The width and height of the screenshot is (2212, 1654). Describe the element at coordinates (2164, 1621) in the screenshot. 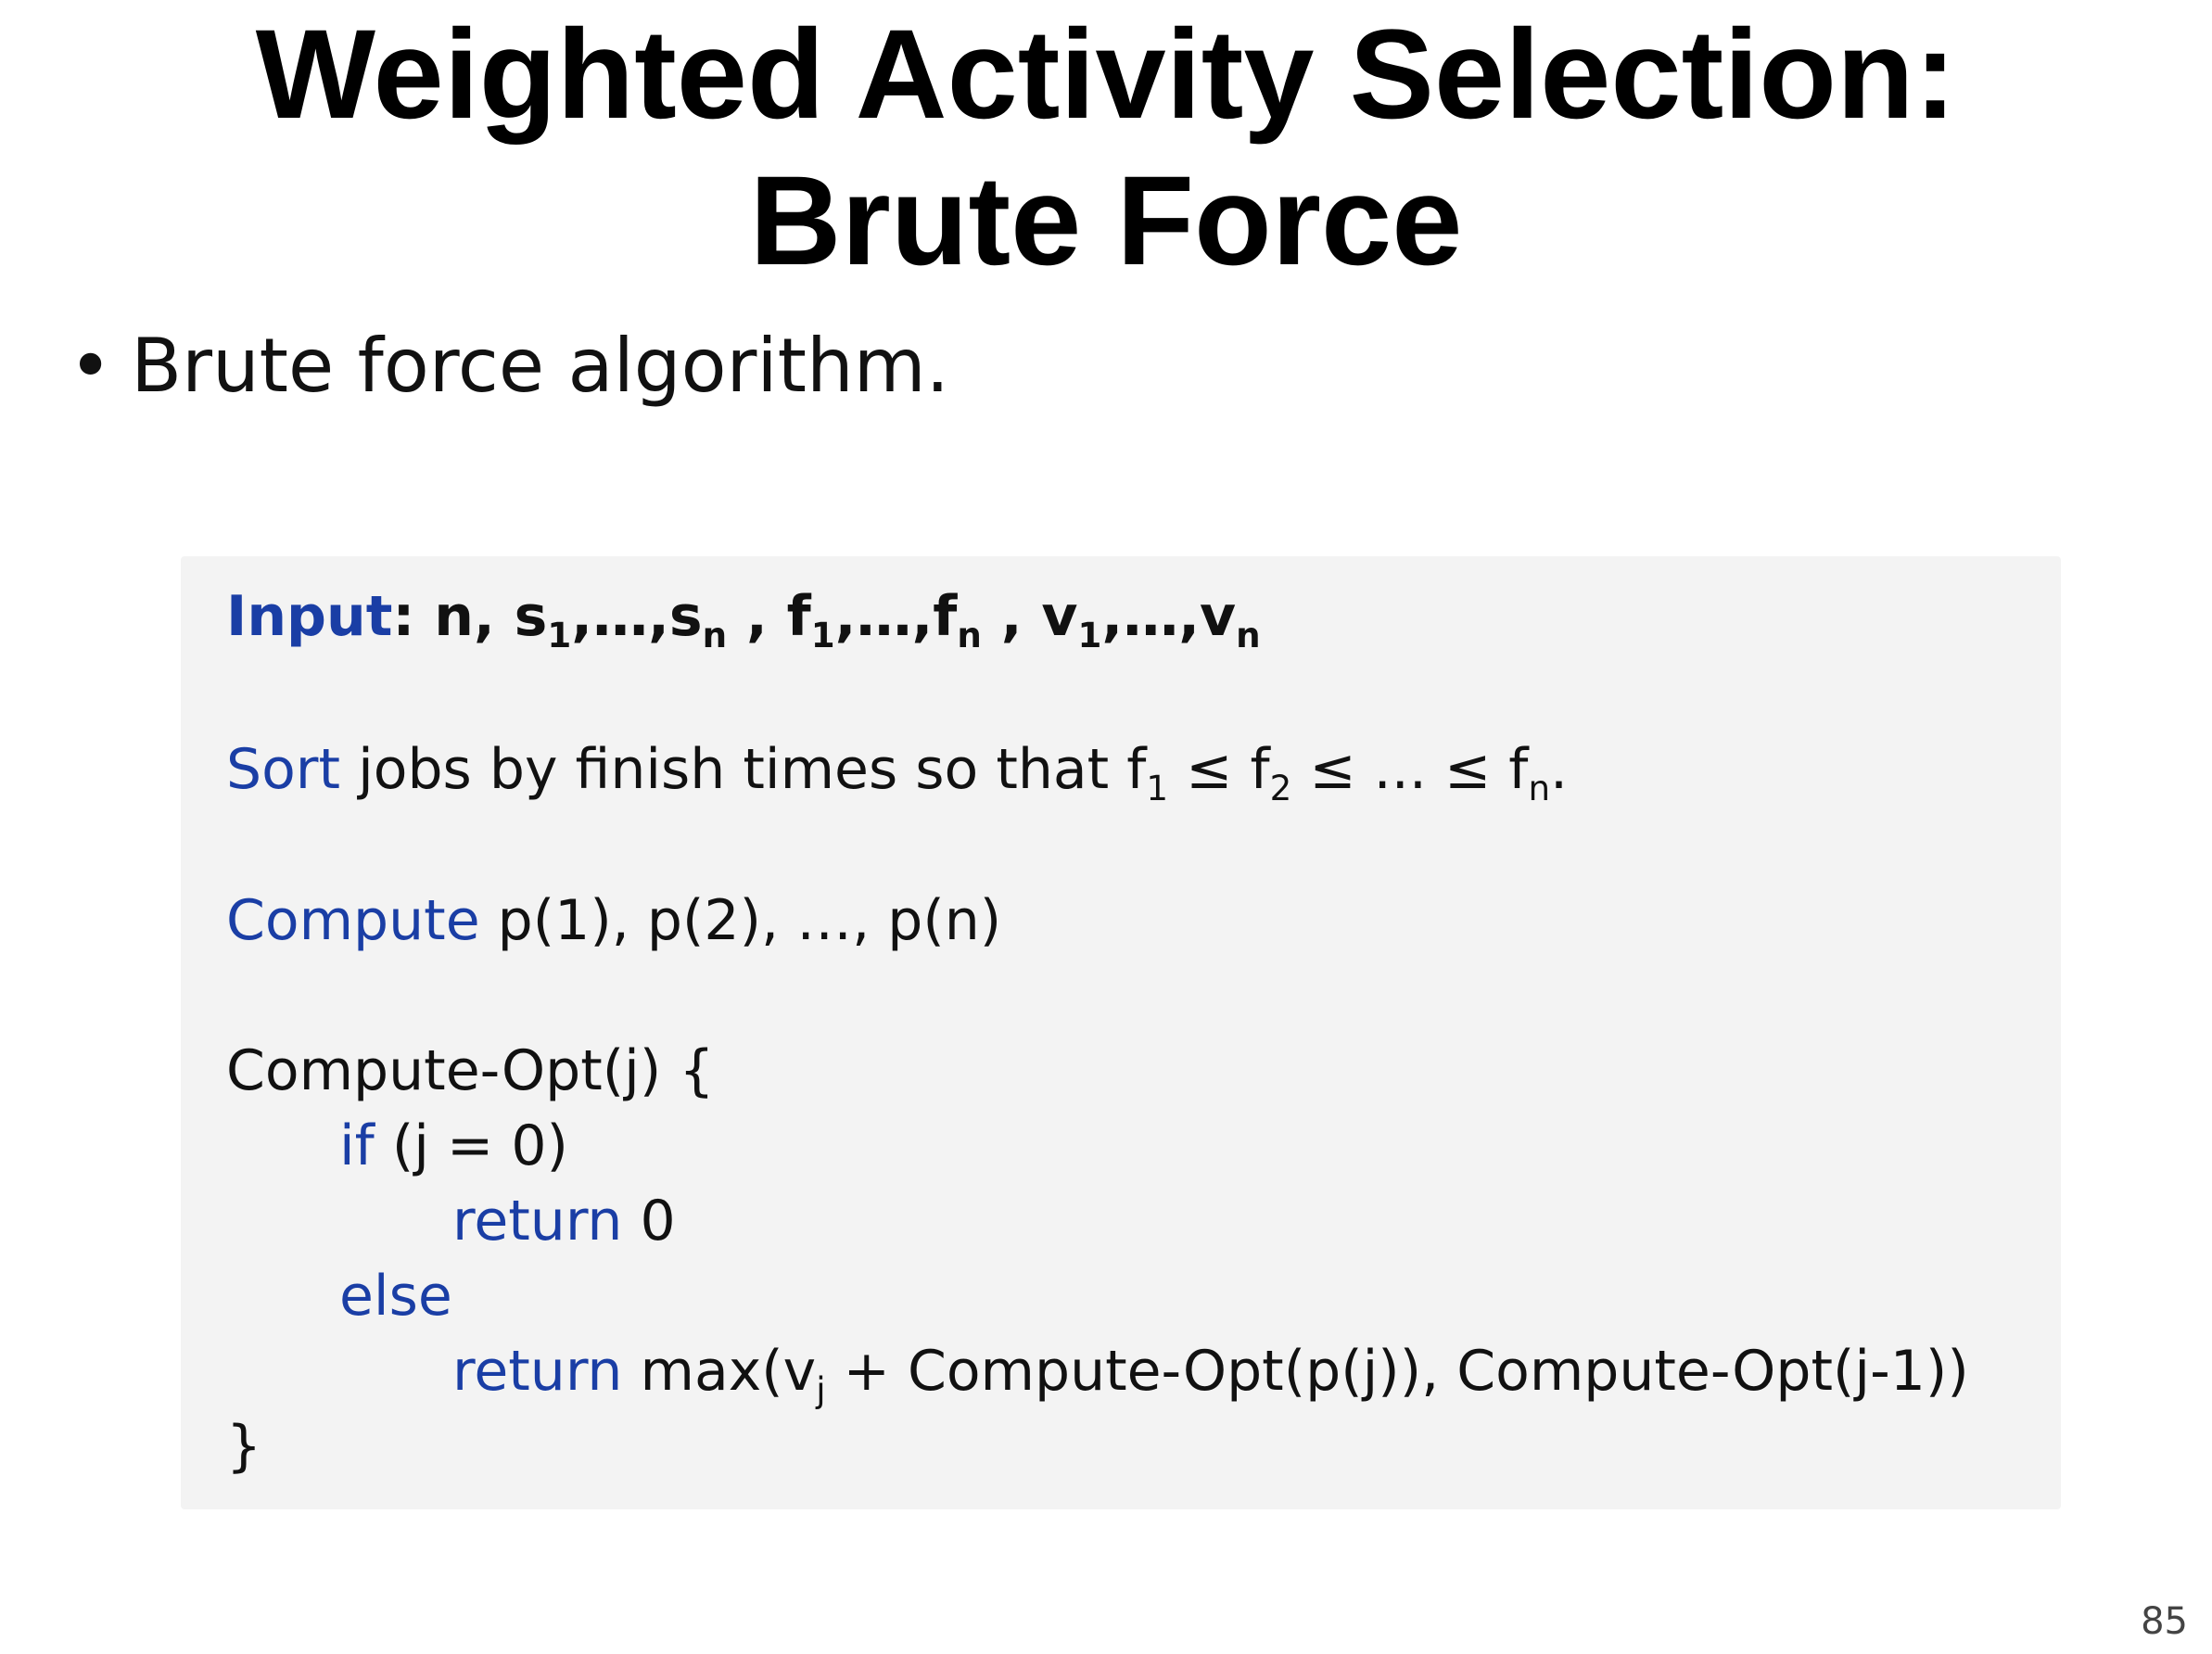

I see `page-number: 85` at that location.